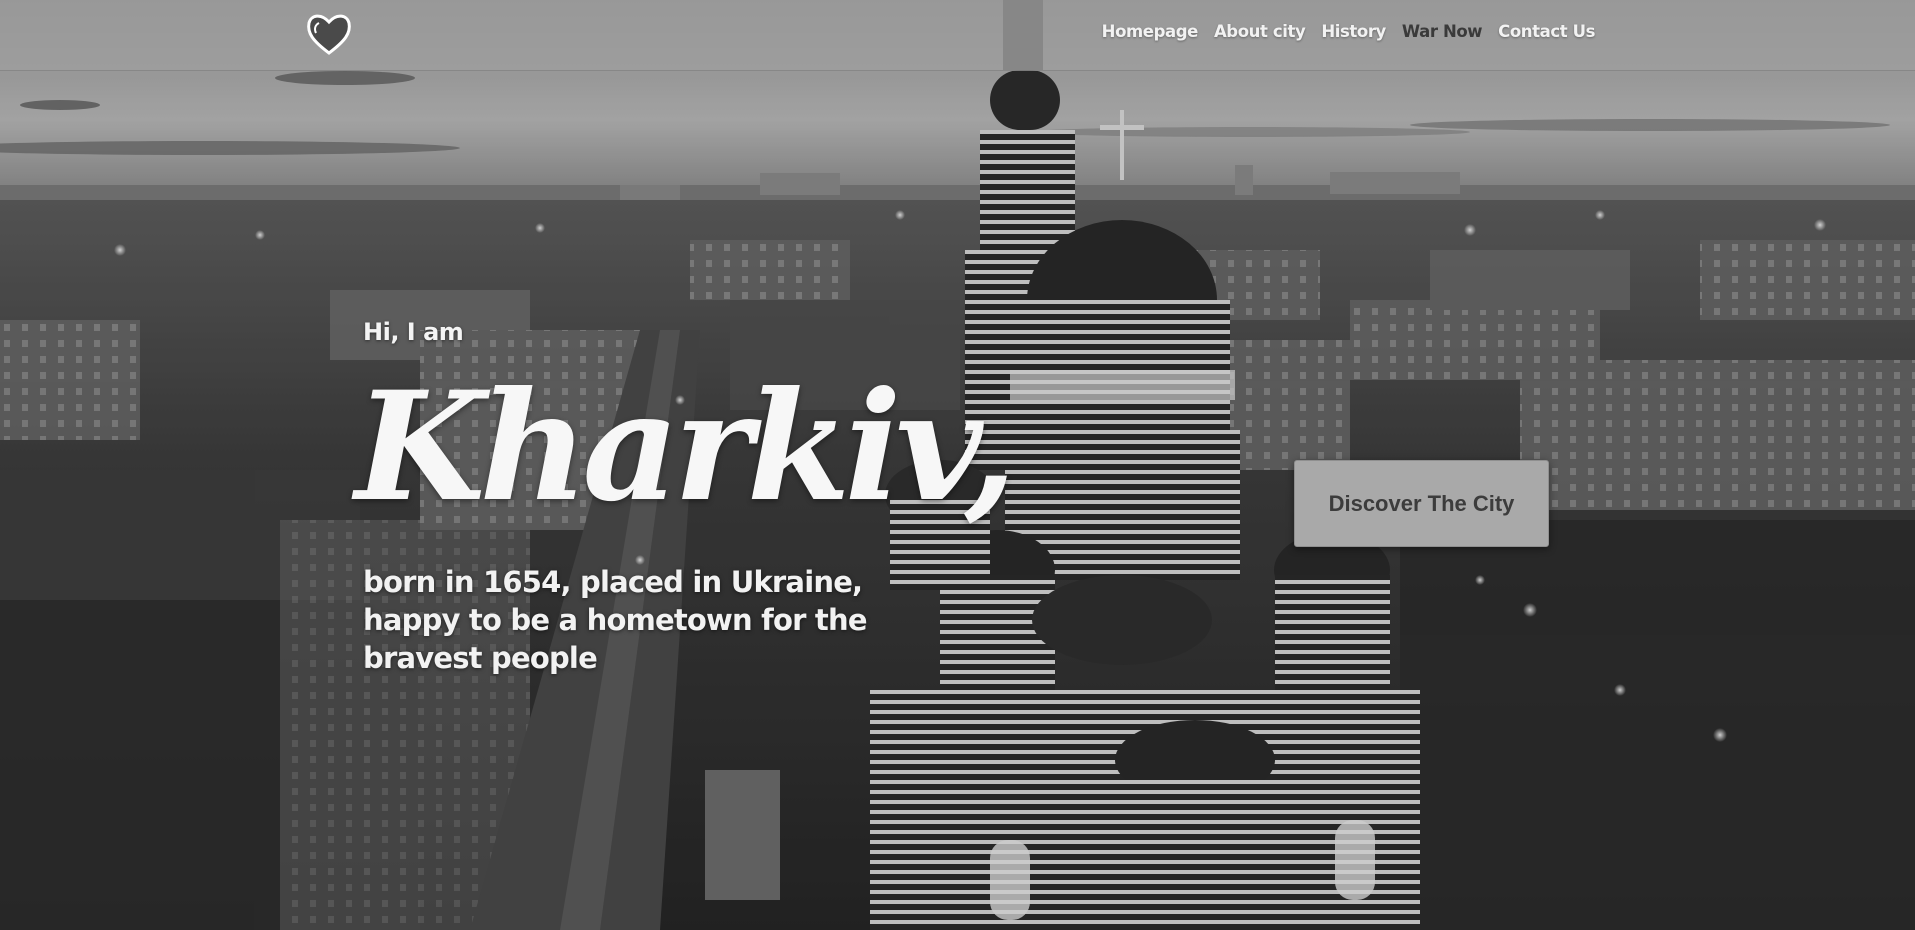 This screenshot has height=930, width=1915. What do you see at coordinates (1546, 31) in the screenshot?
I see `nav-contact-us: Contact Us` at bounding box center [1546, 31].